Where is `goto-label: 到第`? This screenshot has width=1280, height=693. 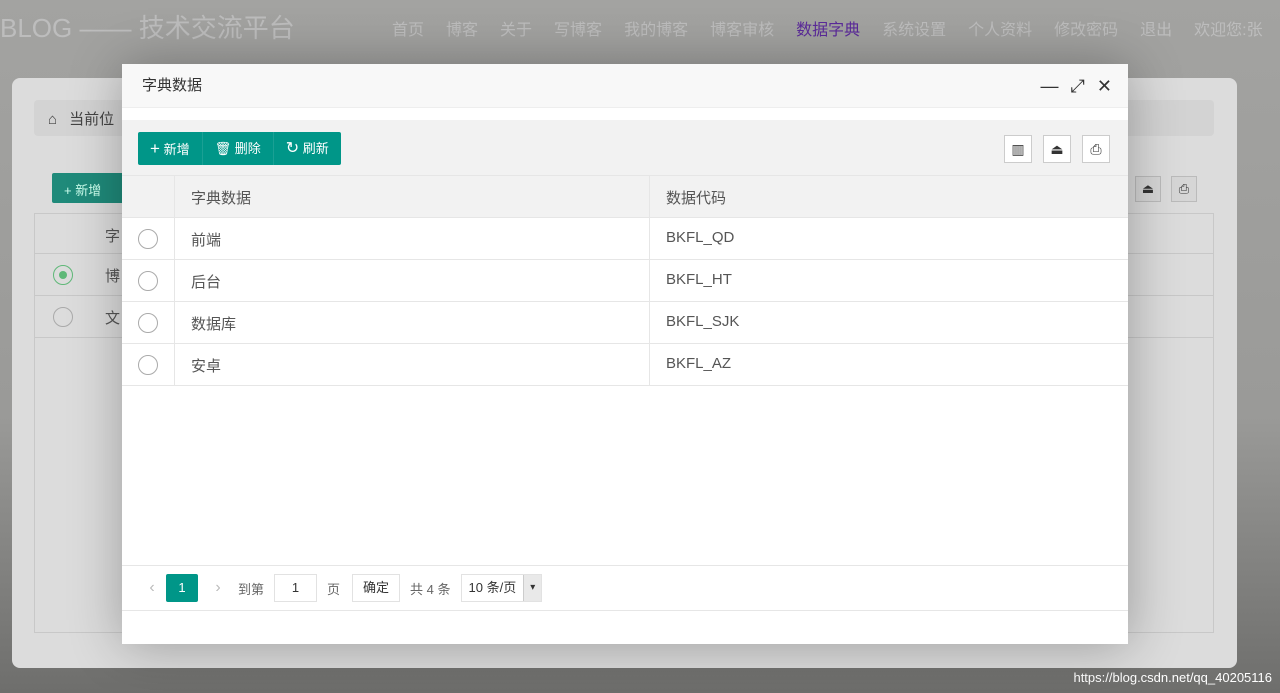 goto-label: 到第 is located at coordinates (251, 589).